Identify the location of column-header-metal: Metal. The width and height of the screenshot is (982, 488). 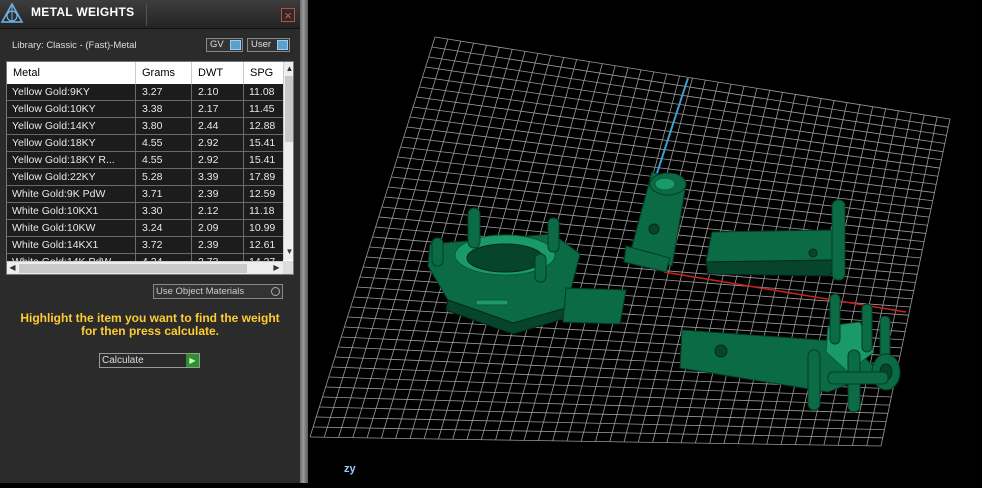
(26, 73).